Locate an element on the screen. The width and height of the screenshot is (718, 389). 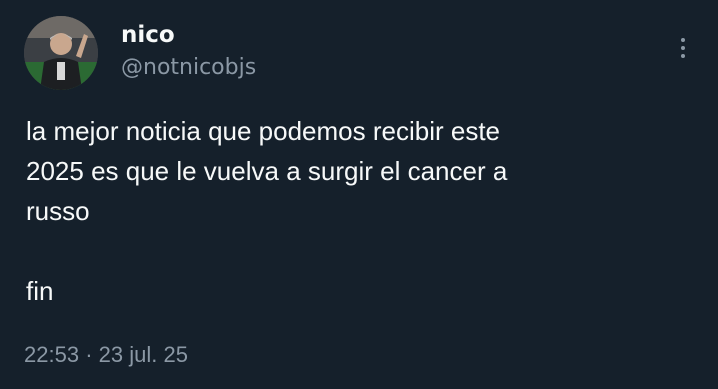
tweet-time: 22:53 is located at coordinates (52, 354).